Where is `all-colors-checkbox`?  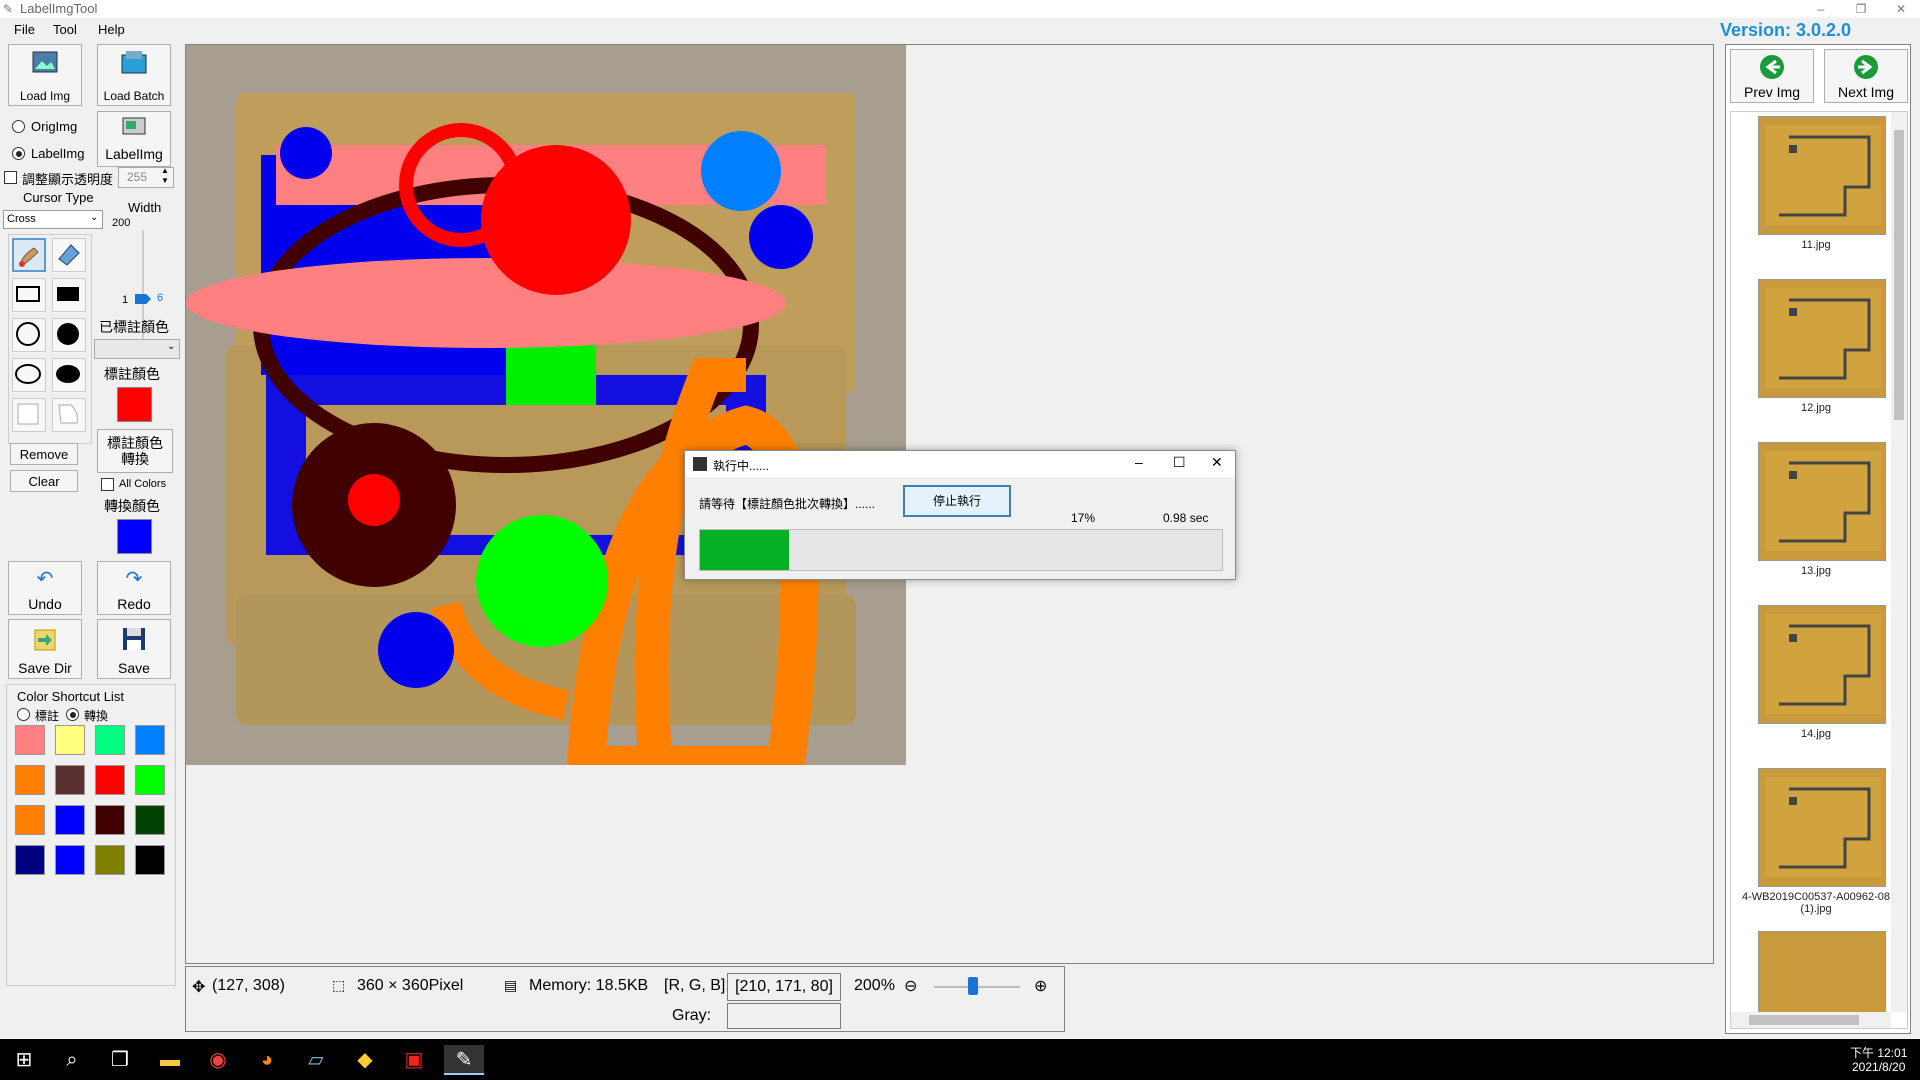 all-colors-checkbox is located at coordinates (107, 484).